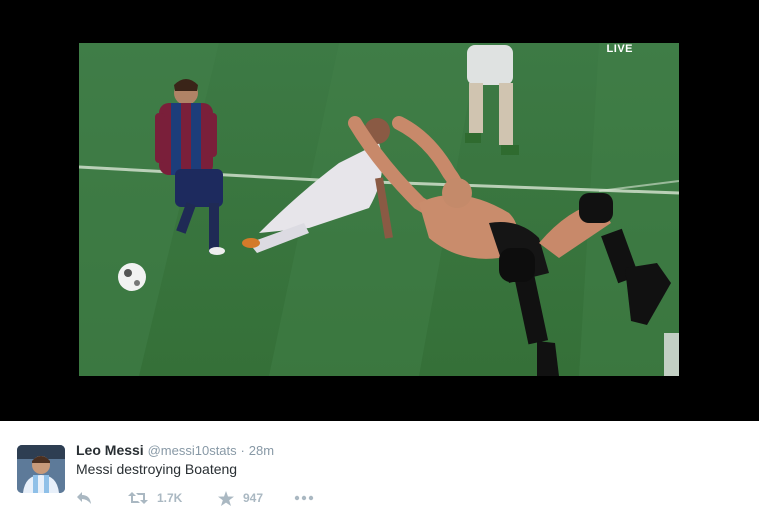  I want to click on retweet-icon, so click(138, 498).